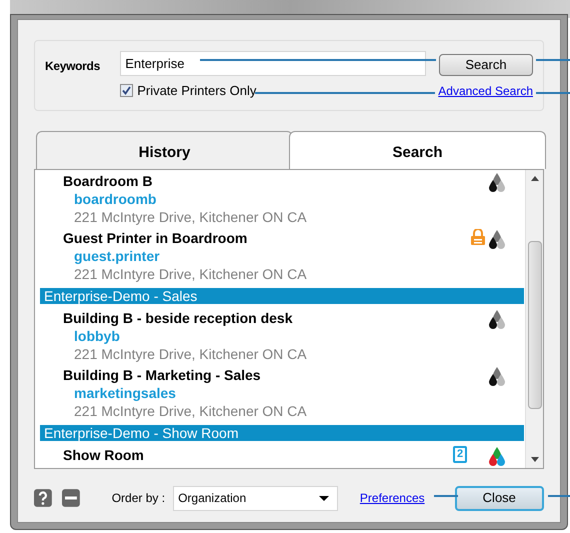 The width and height of the screenshot is (570, 533). Describe the element at coordinates (125, 393) in the screenshot. I see `queue-name: marketingsales` at that location.